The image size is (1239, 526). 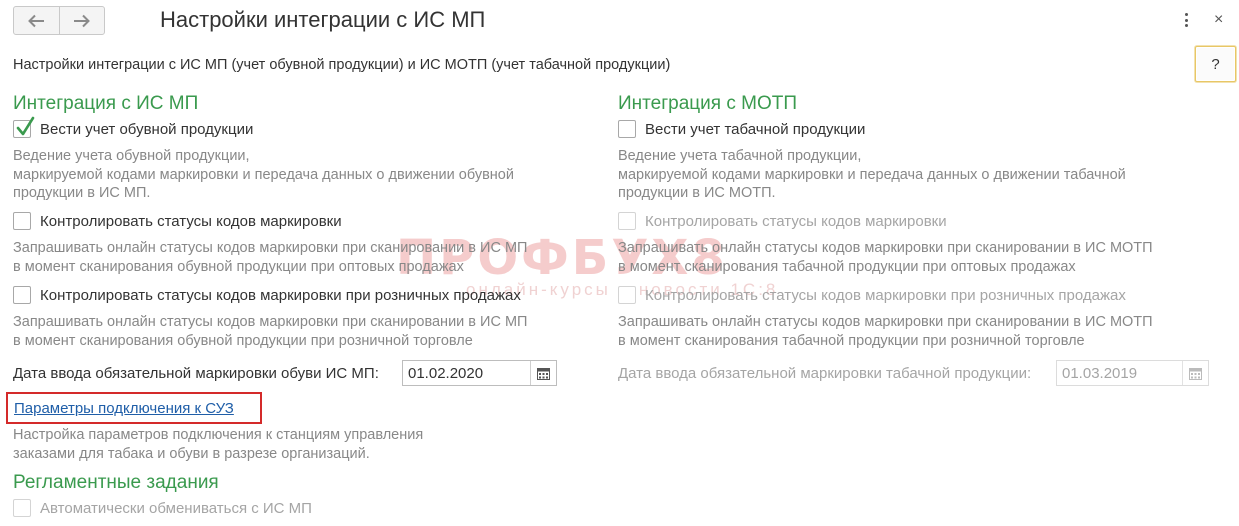 I want to click on tobacco-date-input: 01.03.2019, so click(x=1132, y=373).